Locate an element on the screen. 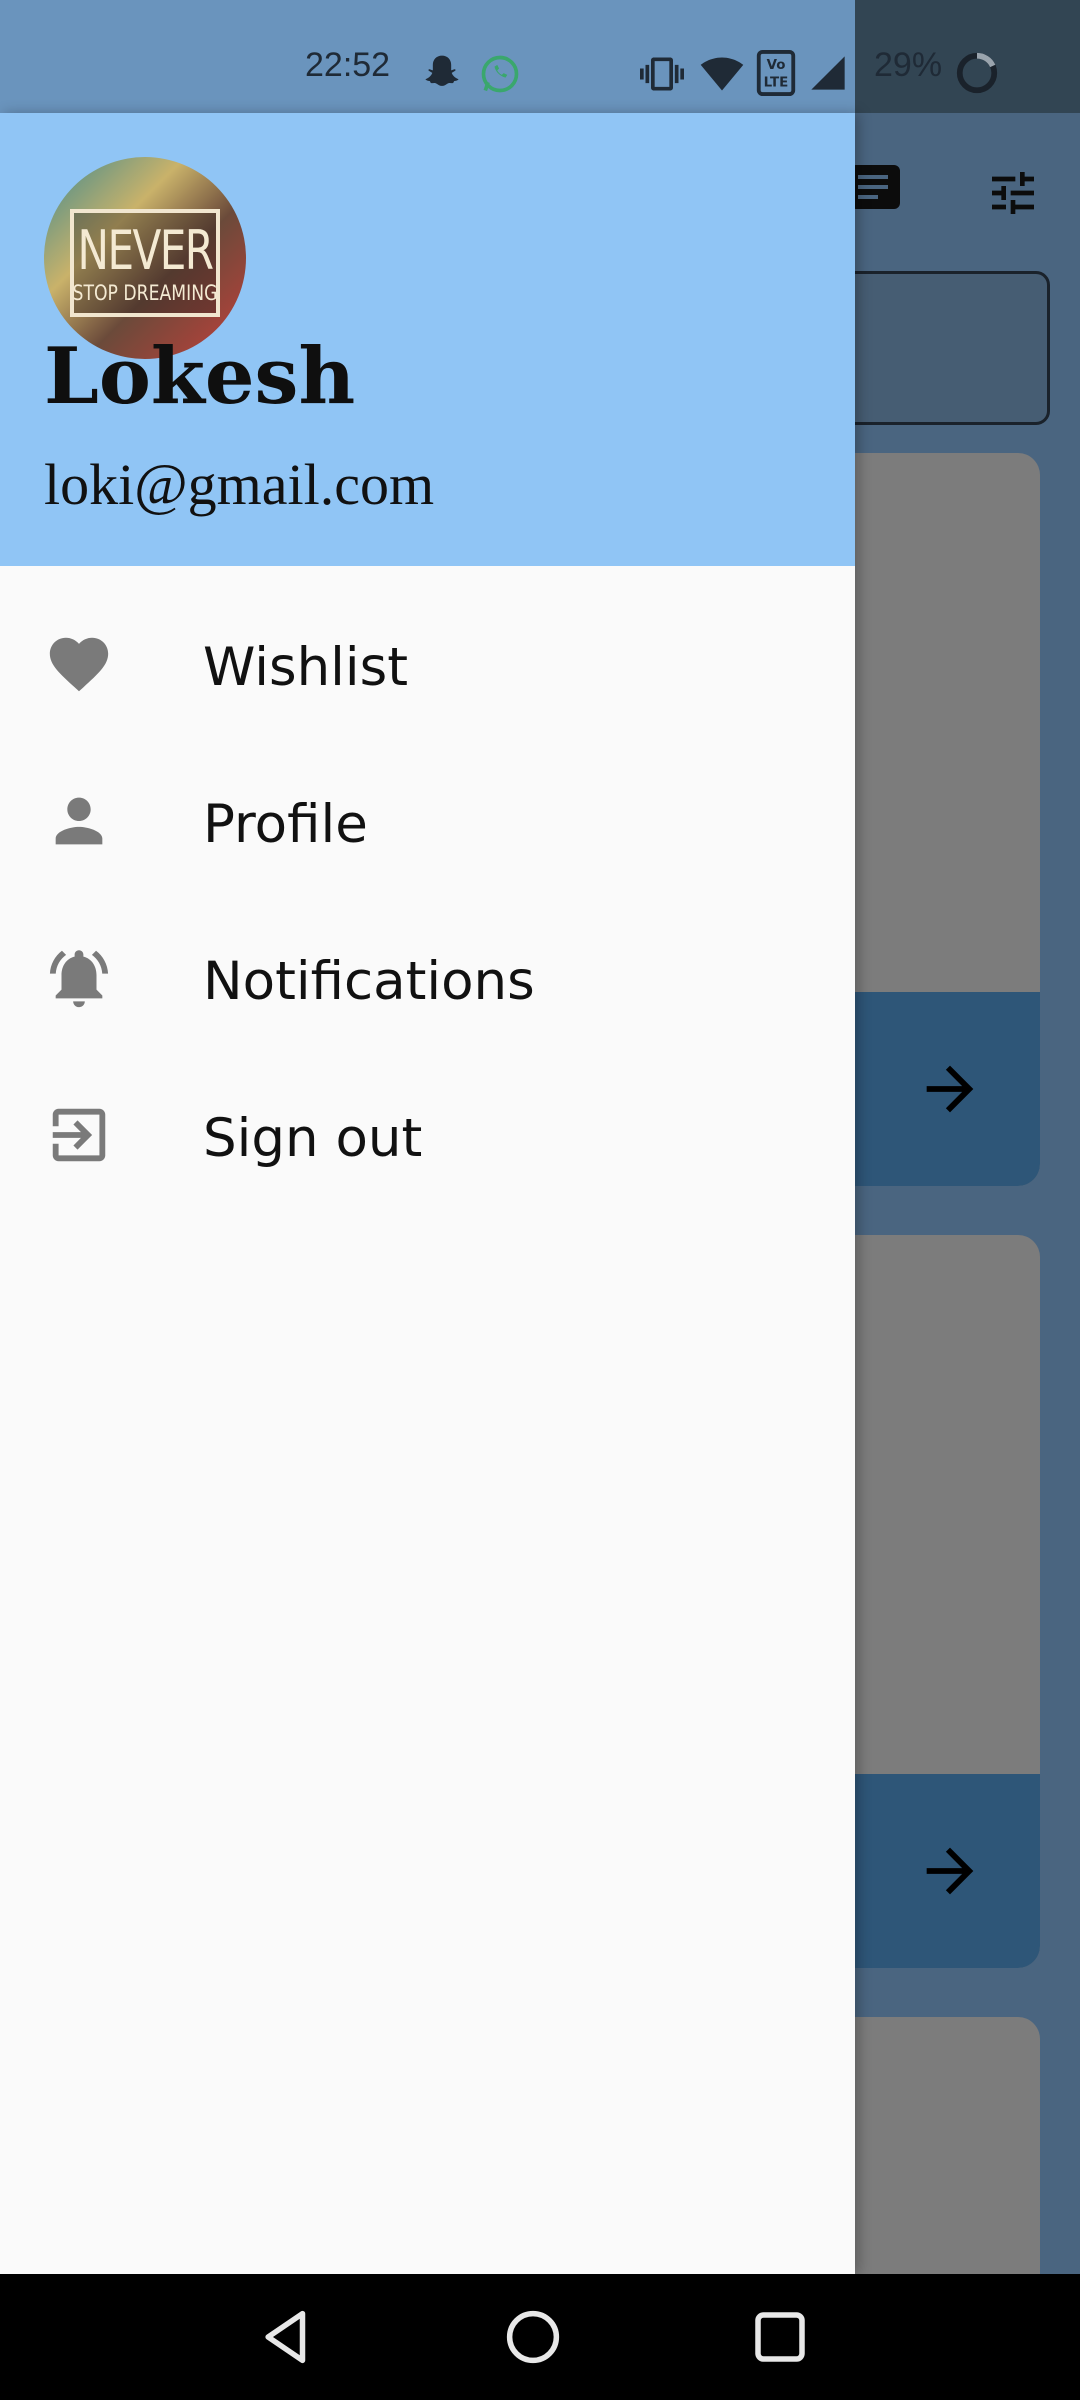  notes-icon is located at coordinates (875, 187).